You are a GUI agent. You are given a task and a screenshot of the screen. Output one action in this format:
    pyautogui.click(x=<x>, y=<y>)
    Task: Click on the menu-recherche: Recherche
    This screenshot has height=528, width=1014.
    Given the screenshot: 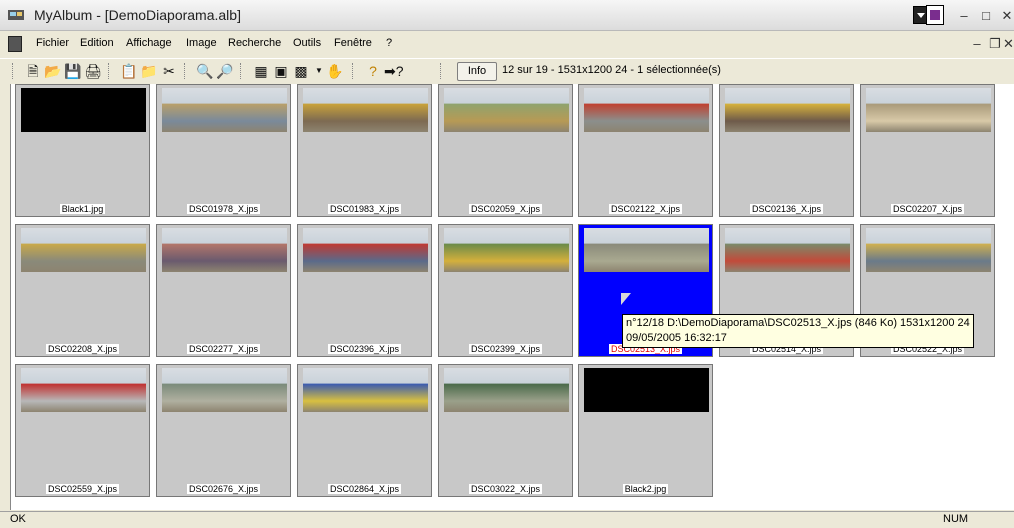 What is the action you would take?
    pyautogui.click(x=254, y=43)
    